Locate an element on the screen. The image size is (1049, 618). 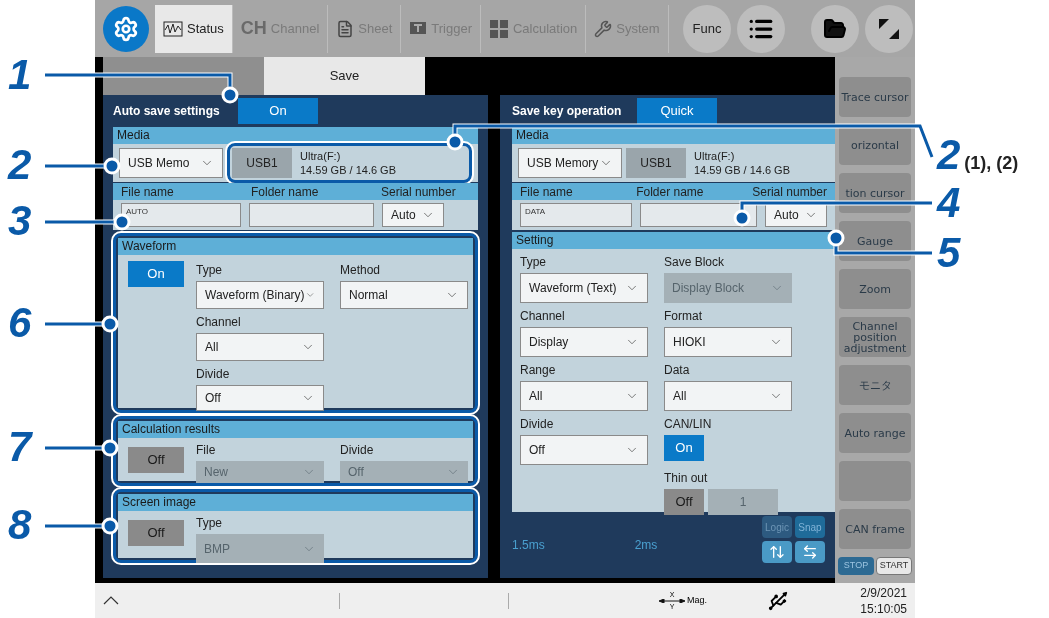
toggle-button: Quick is located at coordinates (677, 111).